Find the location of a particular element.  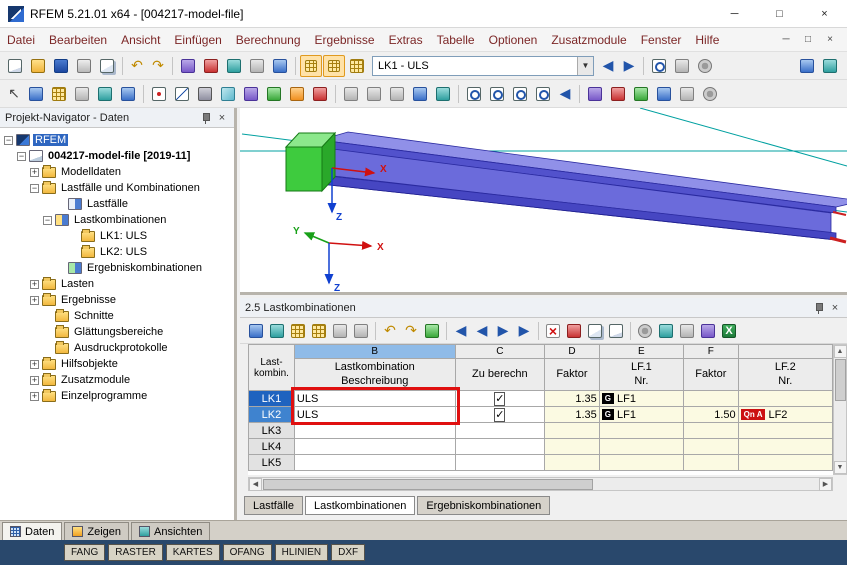

tree-item-lastfaelle-und-kombinationen: − Lastfälle und Kombinationen is located at coordinates (117, 188).